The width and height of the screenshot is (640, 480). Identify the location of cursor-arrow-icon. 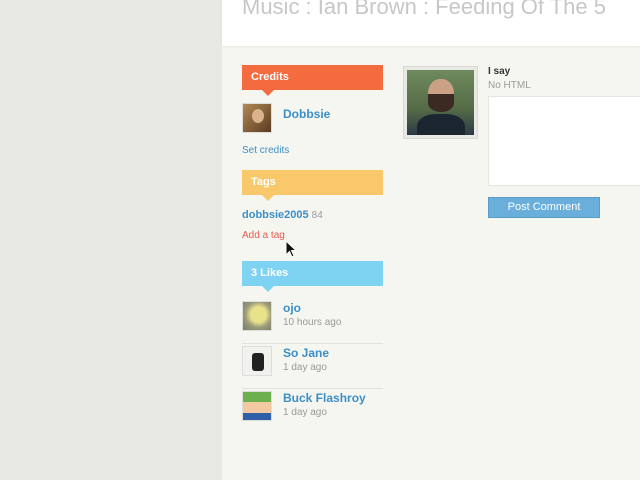
(291, 248).